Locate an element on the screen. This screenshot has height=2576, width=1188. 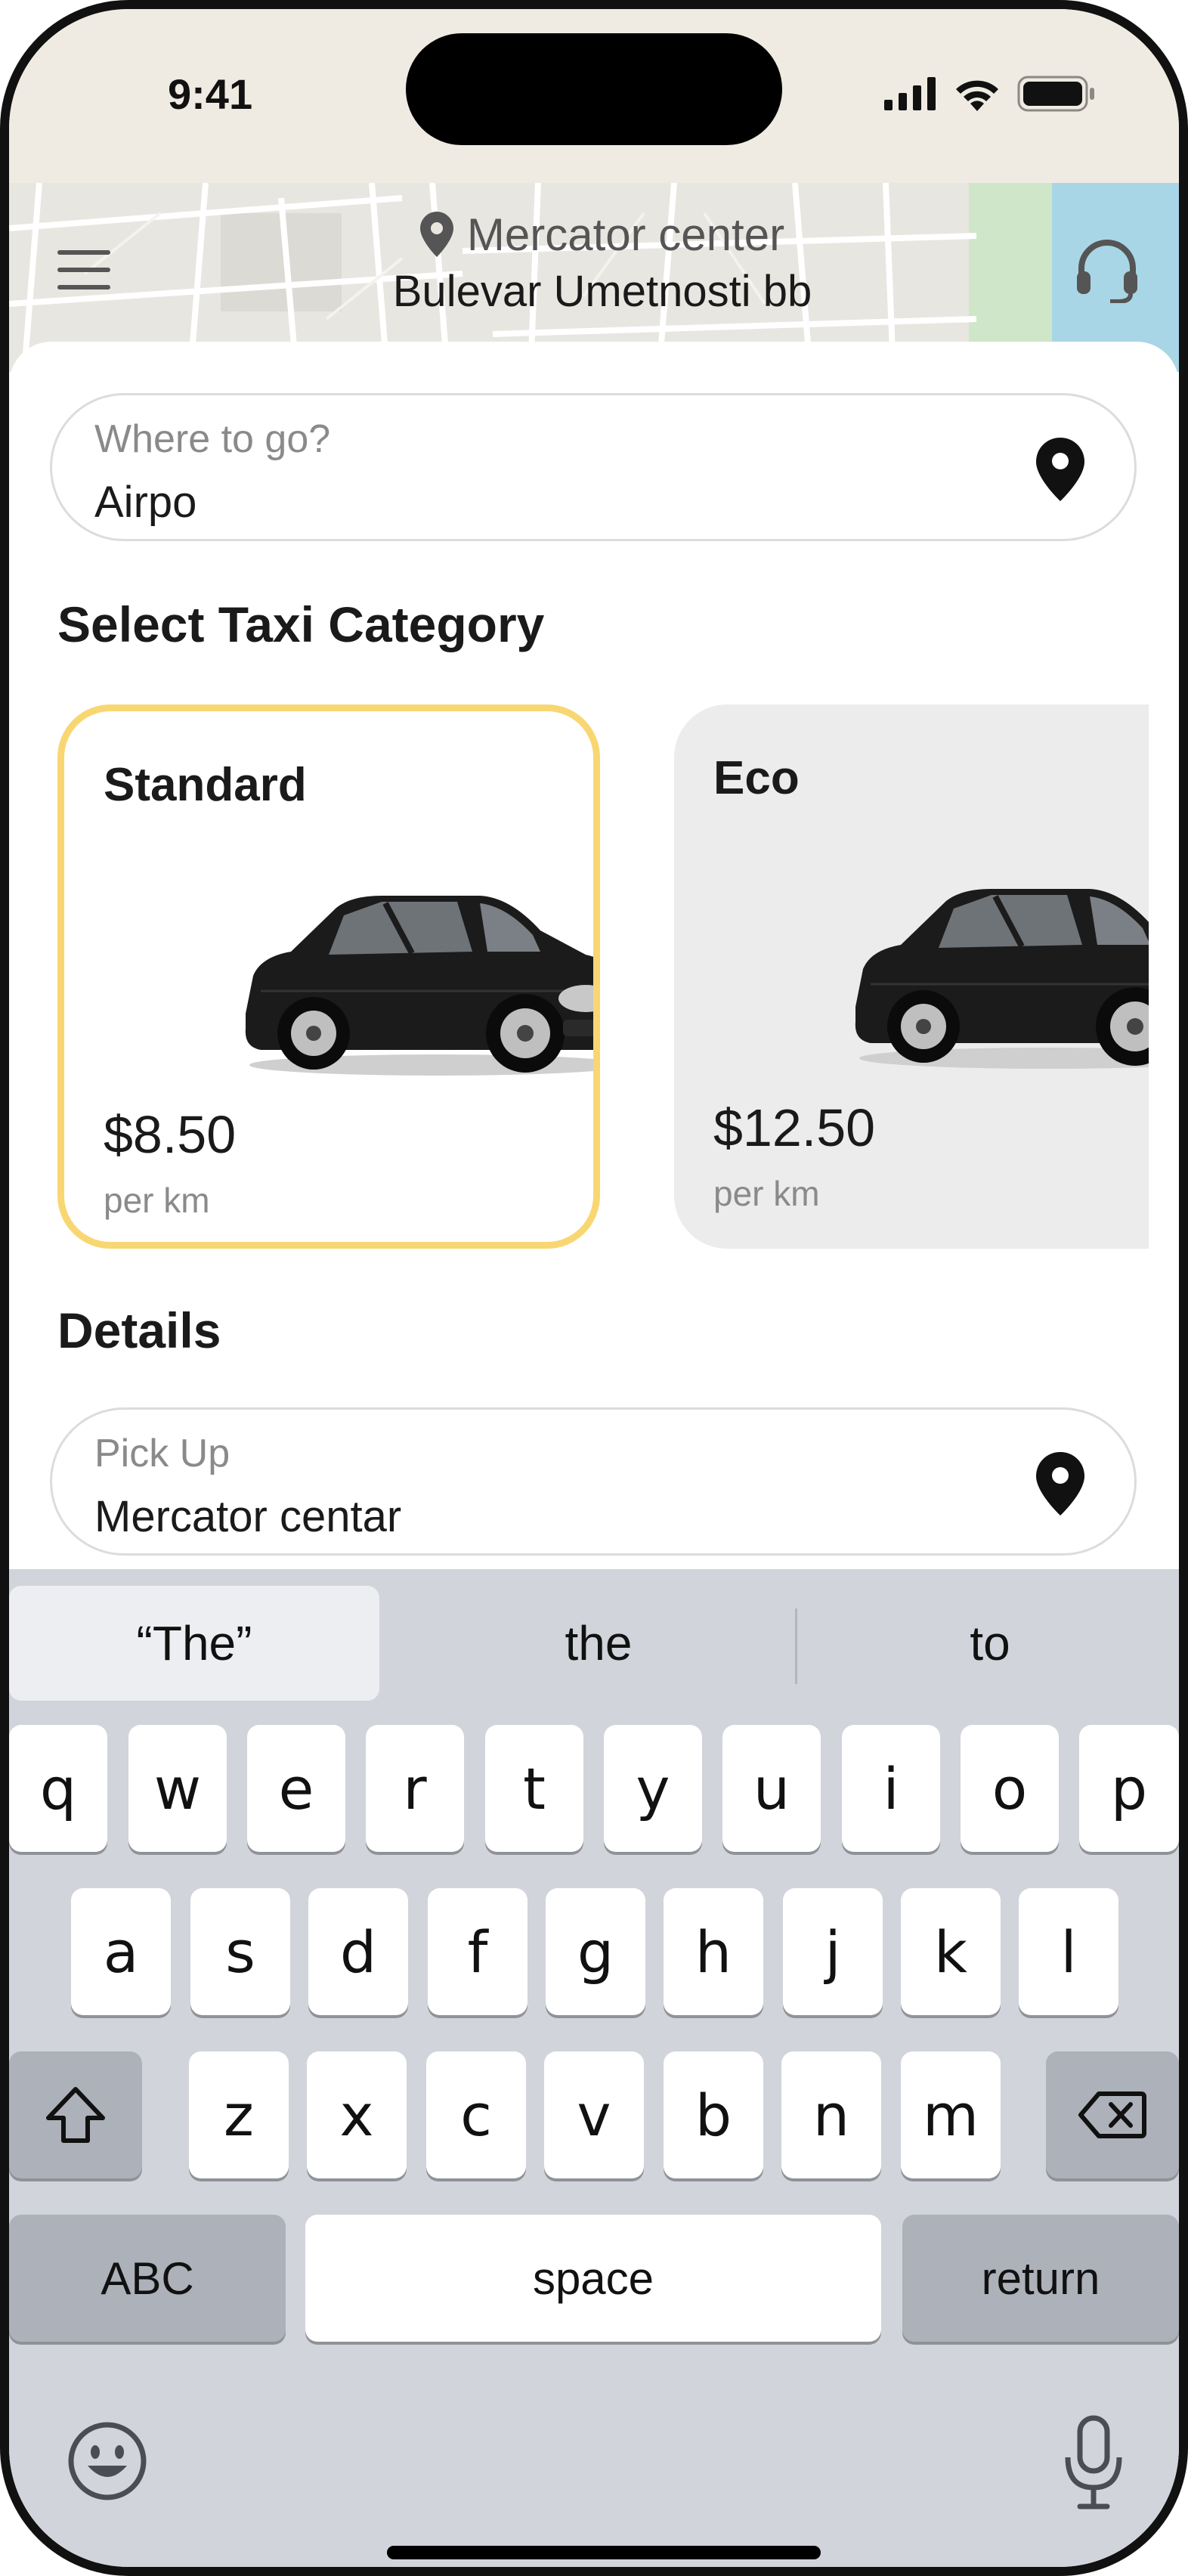
destination-field: Where to go? Airpo is located at coordinates (593, 467).